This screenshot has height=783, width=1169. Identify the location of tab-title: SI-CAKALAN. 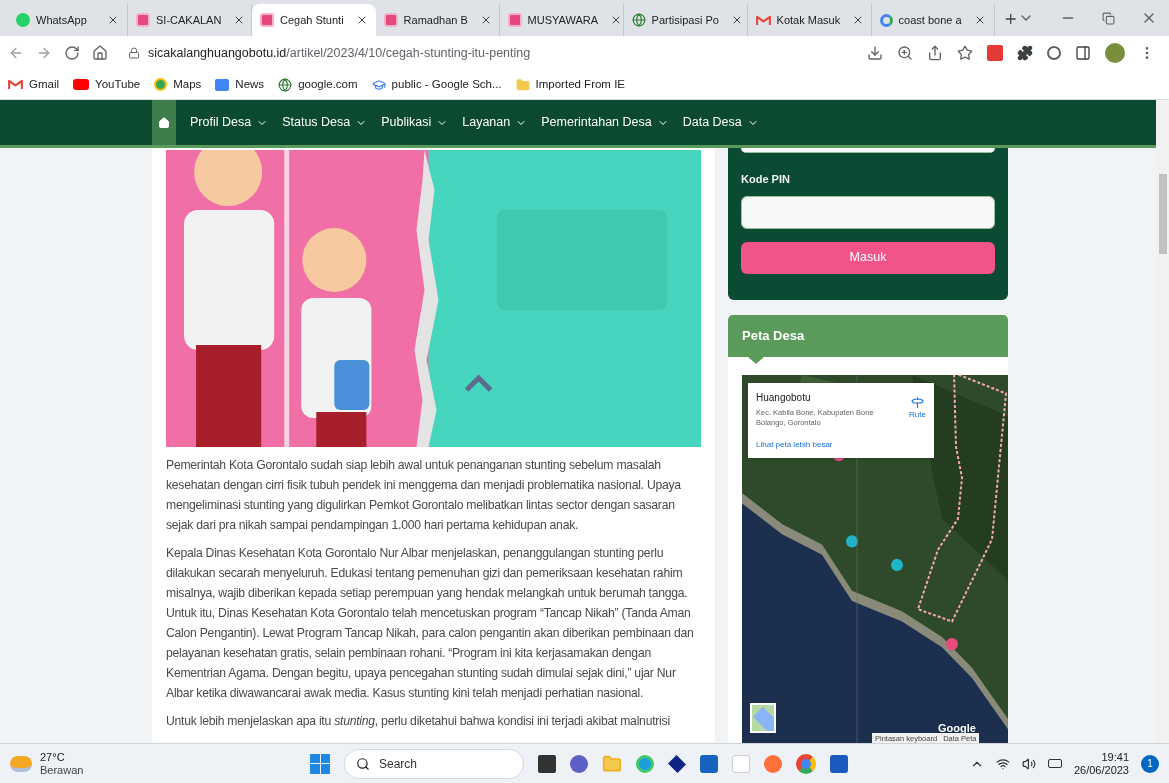
(189, 20).